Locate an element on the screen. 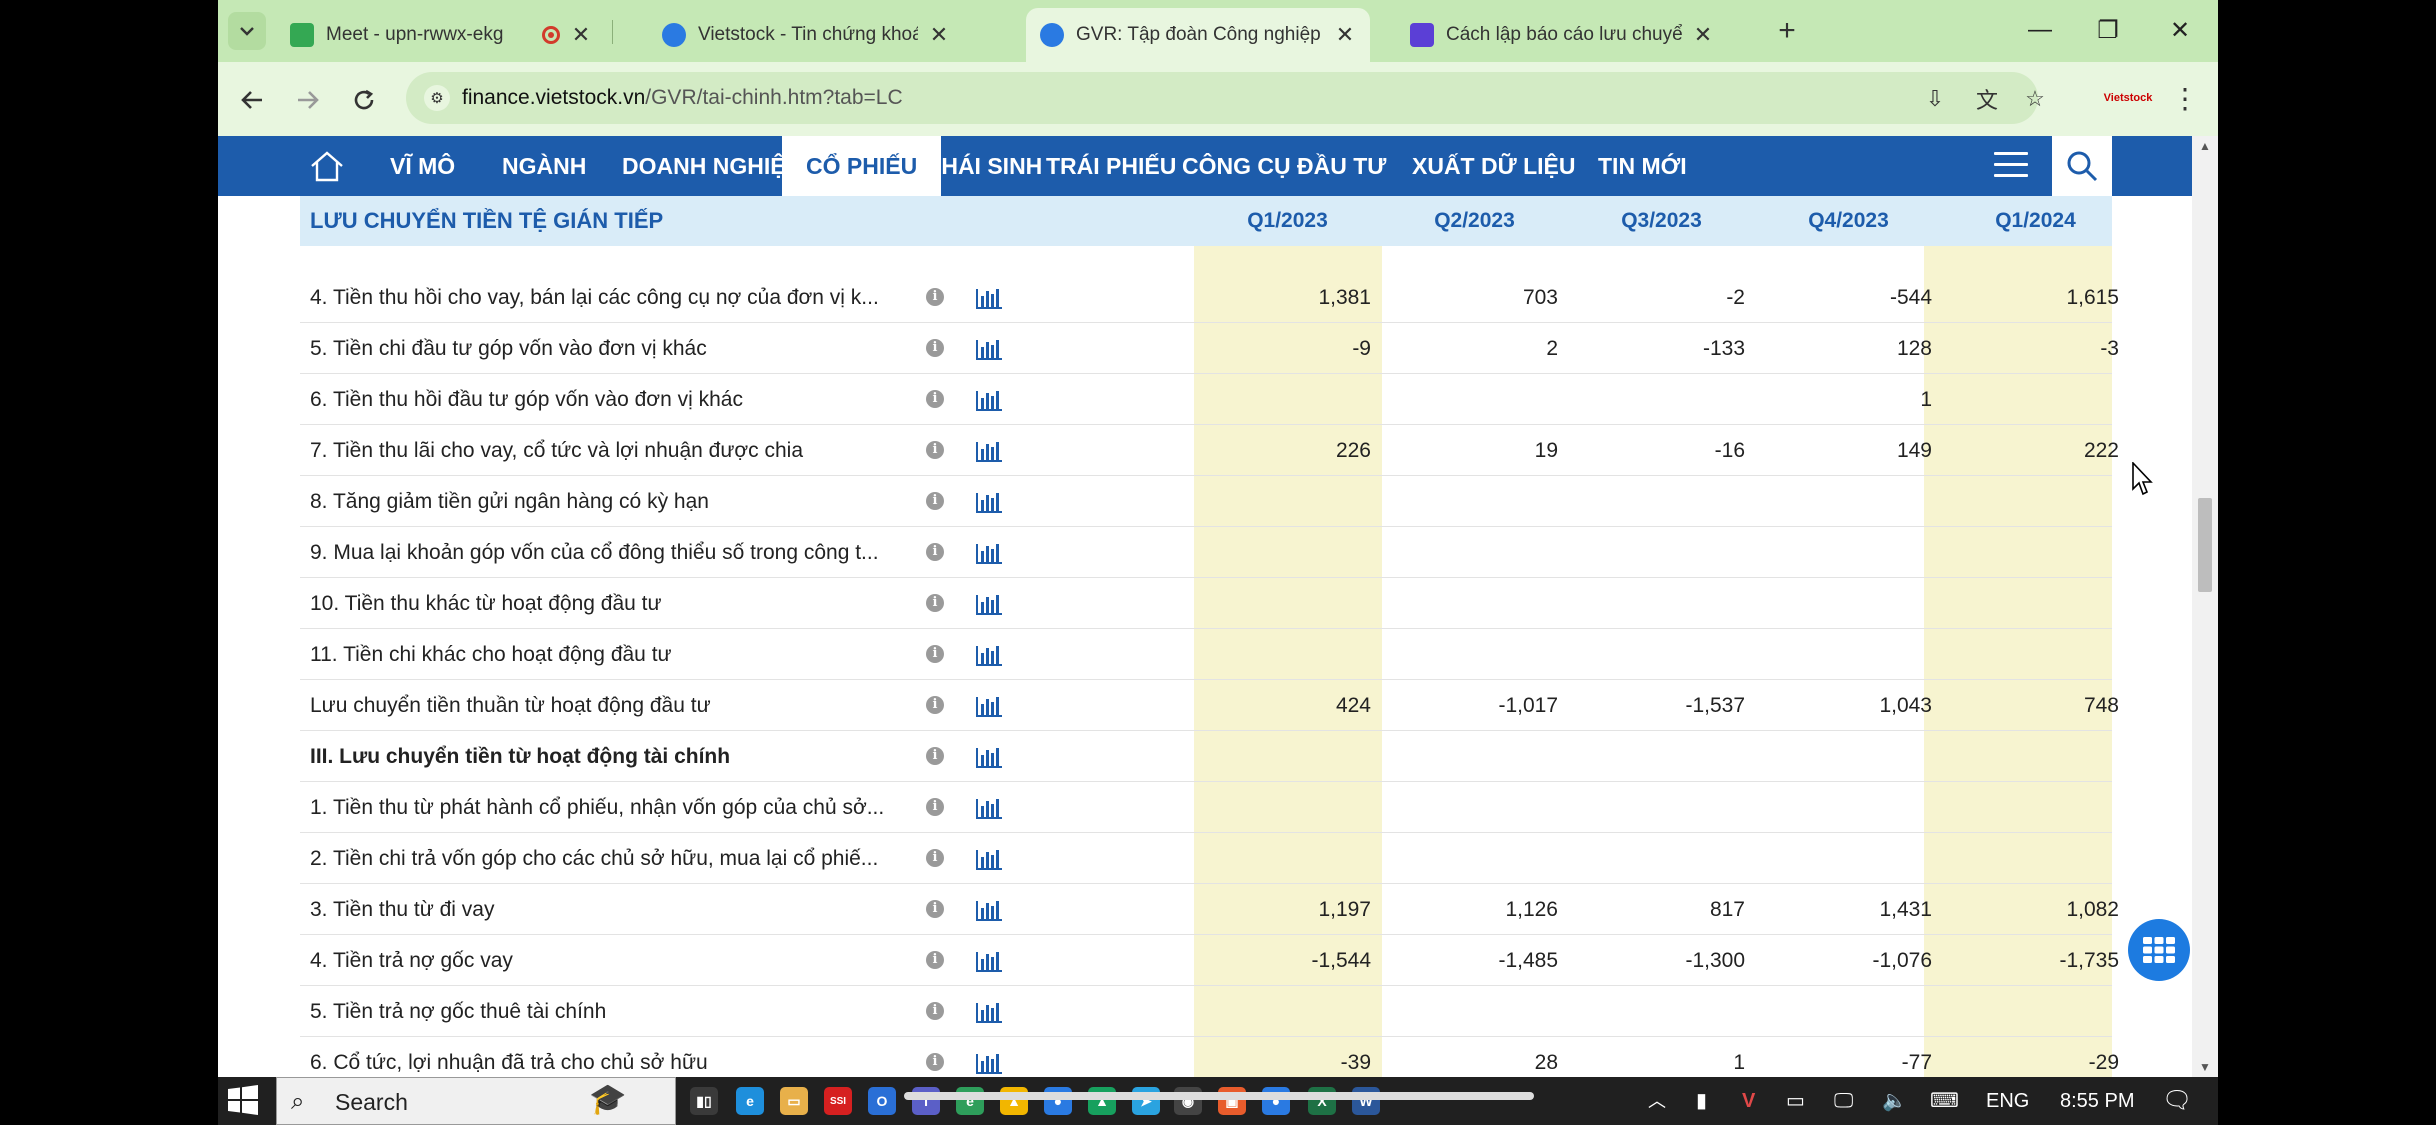 This screenshot has height=1125, width=2436. nav-item: TIN MỚI is located at coordinates (1642, 166).